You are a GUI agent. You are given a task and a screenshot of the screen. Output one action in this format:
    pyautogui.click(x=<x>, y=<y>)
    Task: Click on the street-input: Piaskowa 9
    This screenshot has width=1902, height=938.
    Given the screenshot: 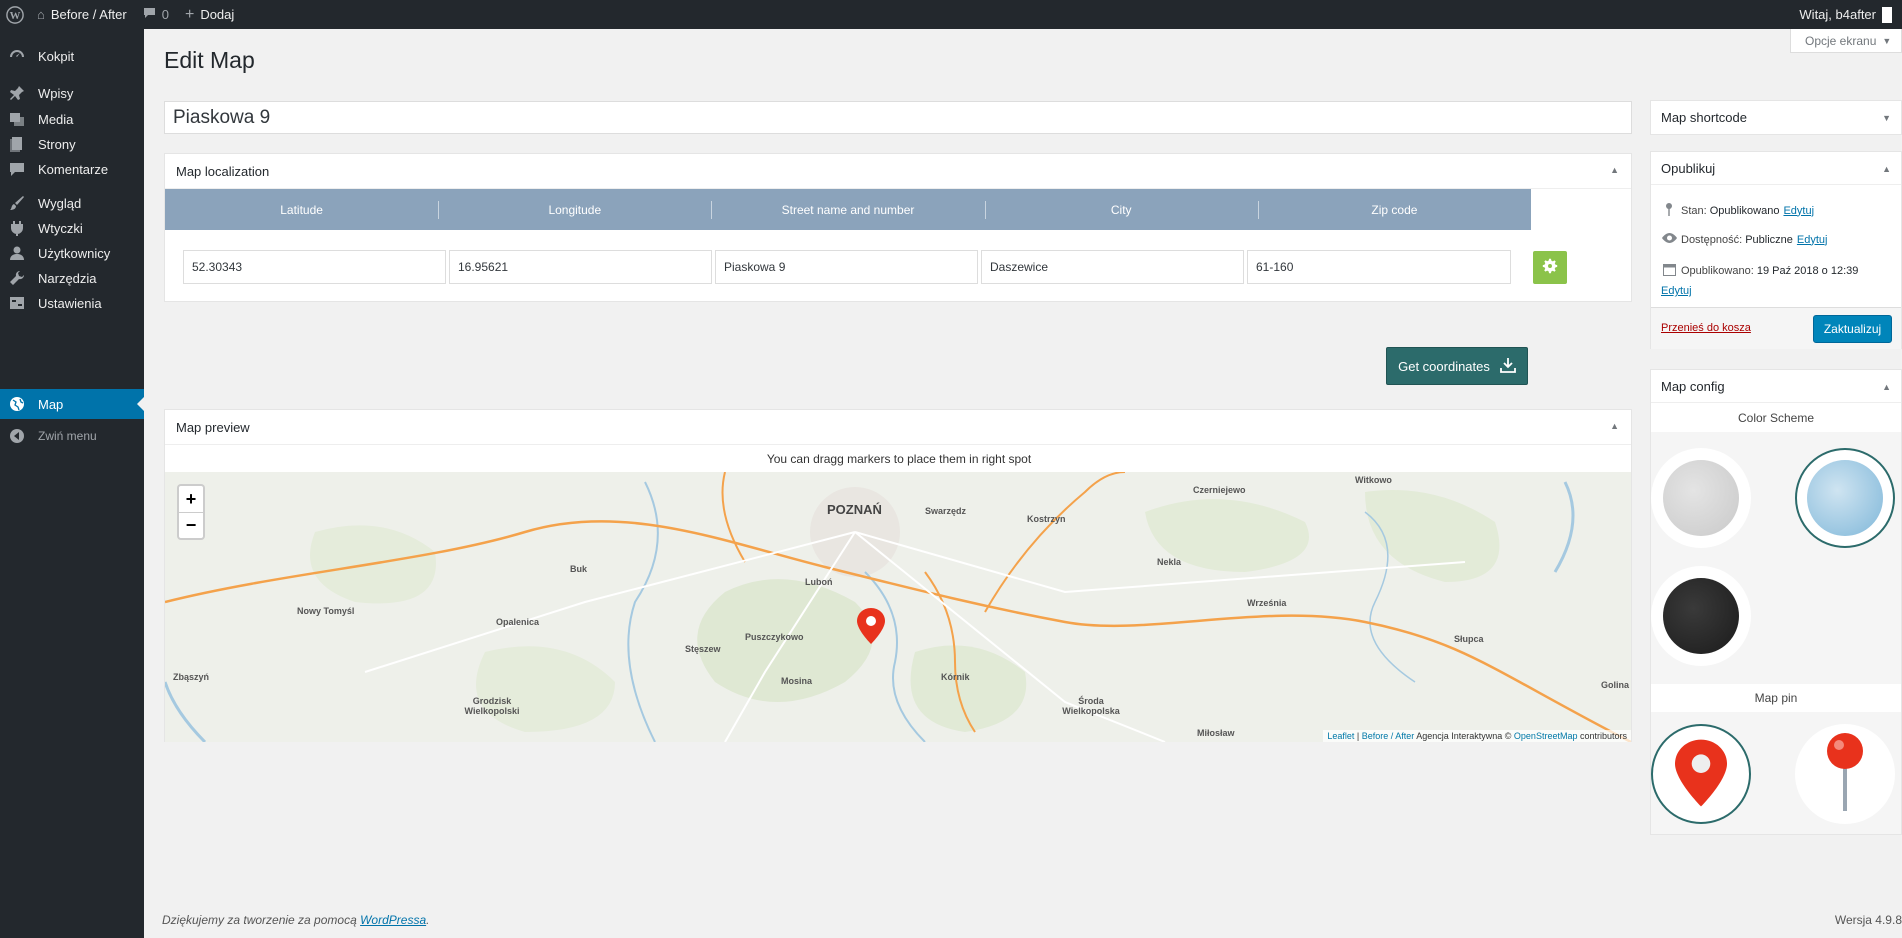 What is the action you would take?
    pyautogui.click(x=846, y=267)
    